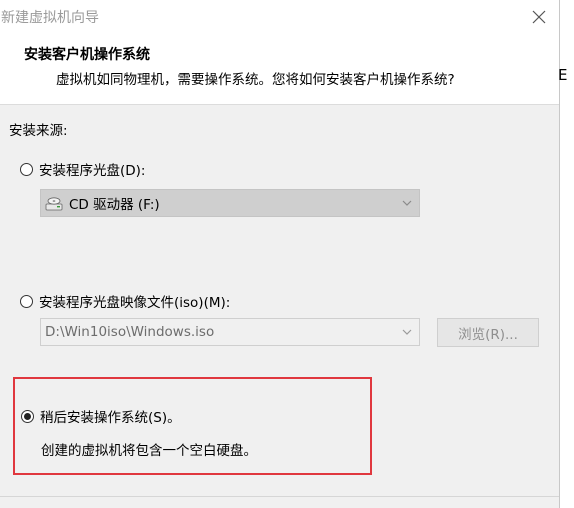 The width and height of the screenshot is (574, 508). Describe the element at coordinates (135, 303) in the screenshot. I see `iso-option-label: 安装程序光盘映像文件(iso)(M):` at that location.